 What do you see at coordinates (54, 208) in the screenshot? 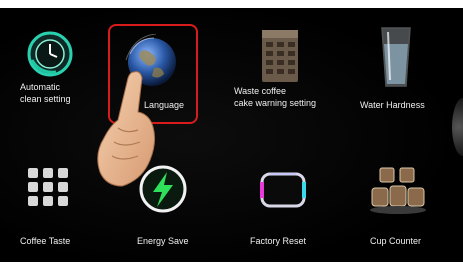
I see `tile-coffee-taste: Coffee Taste` at bounding box center [54, 208].